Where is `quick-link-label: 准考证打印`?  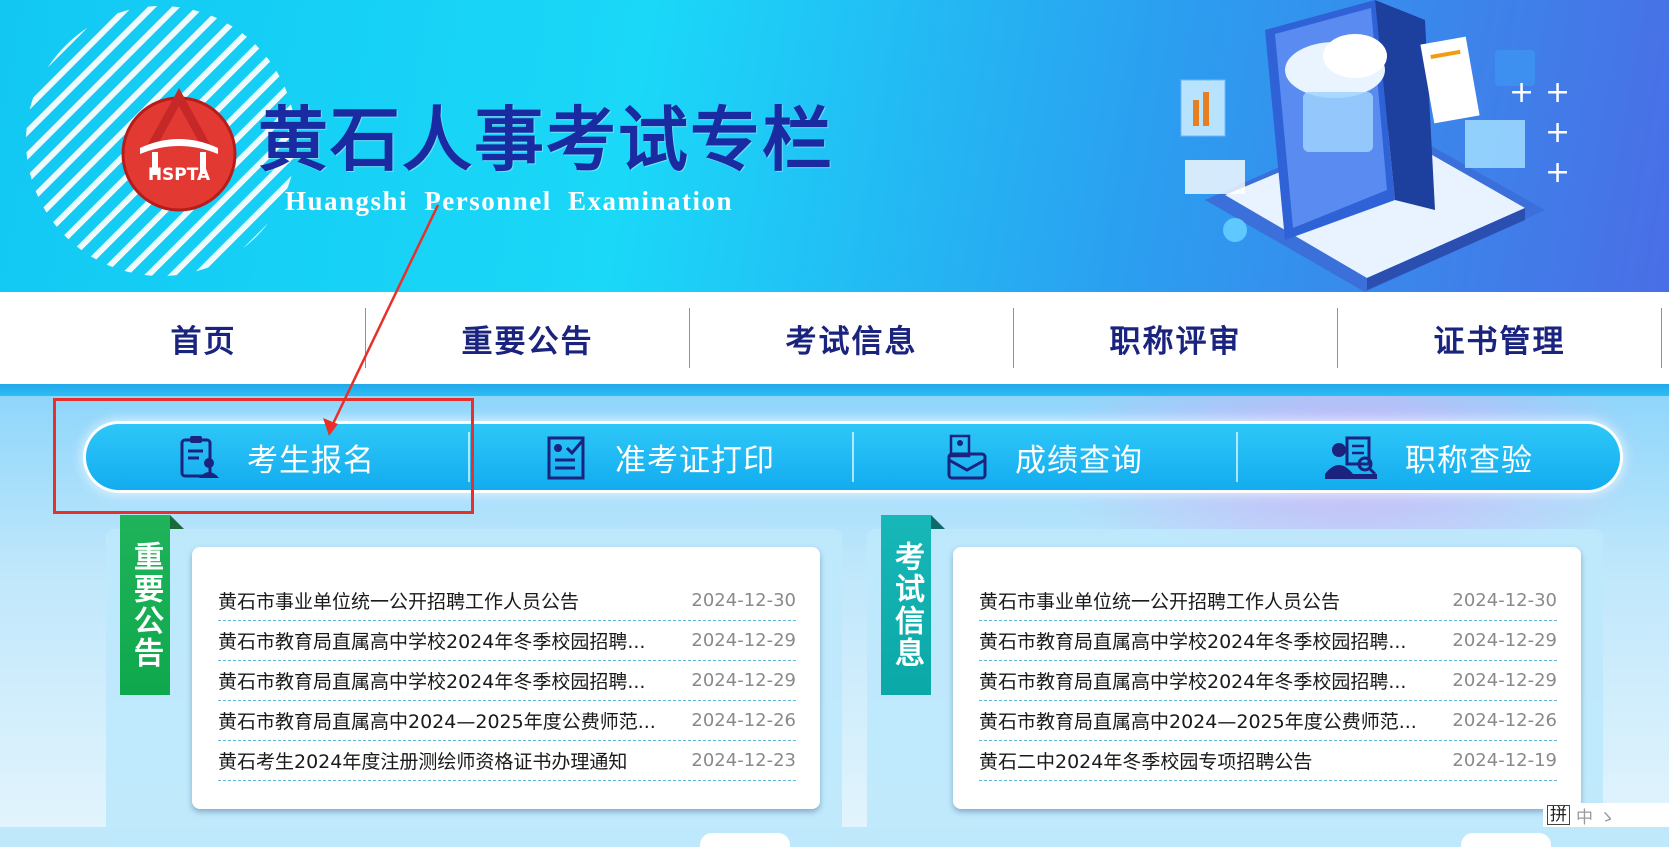
quick-link-label: 准考证打印 is located at coordinates (695, 460).